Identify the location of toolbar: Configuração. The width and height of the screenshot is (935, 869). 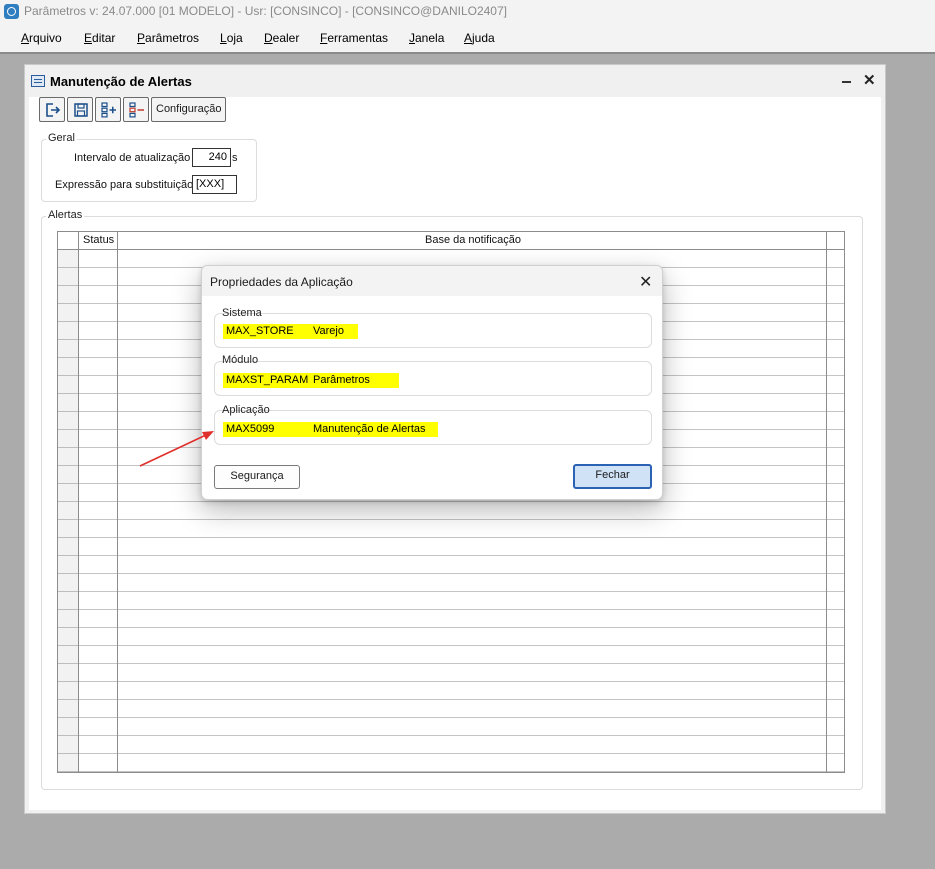
(139, 110).